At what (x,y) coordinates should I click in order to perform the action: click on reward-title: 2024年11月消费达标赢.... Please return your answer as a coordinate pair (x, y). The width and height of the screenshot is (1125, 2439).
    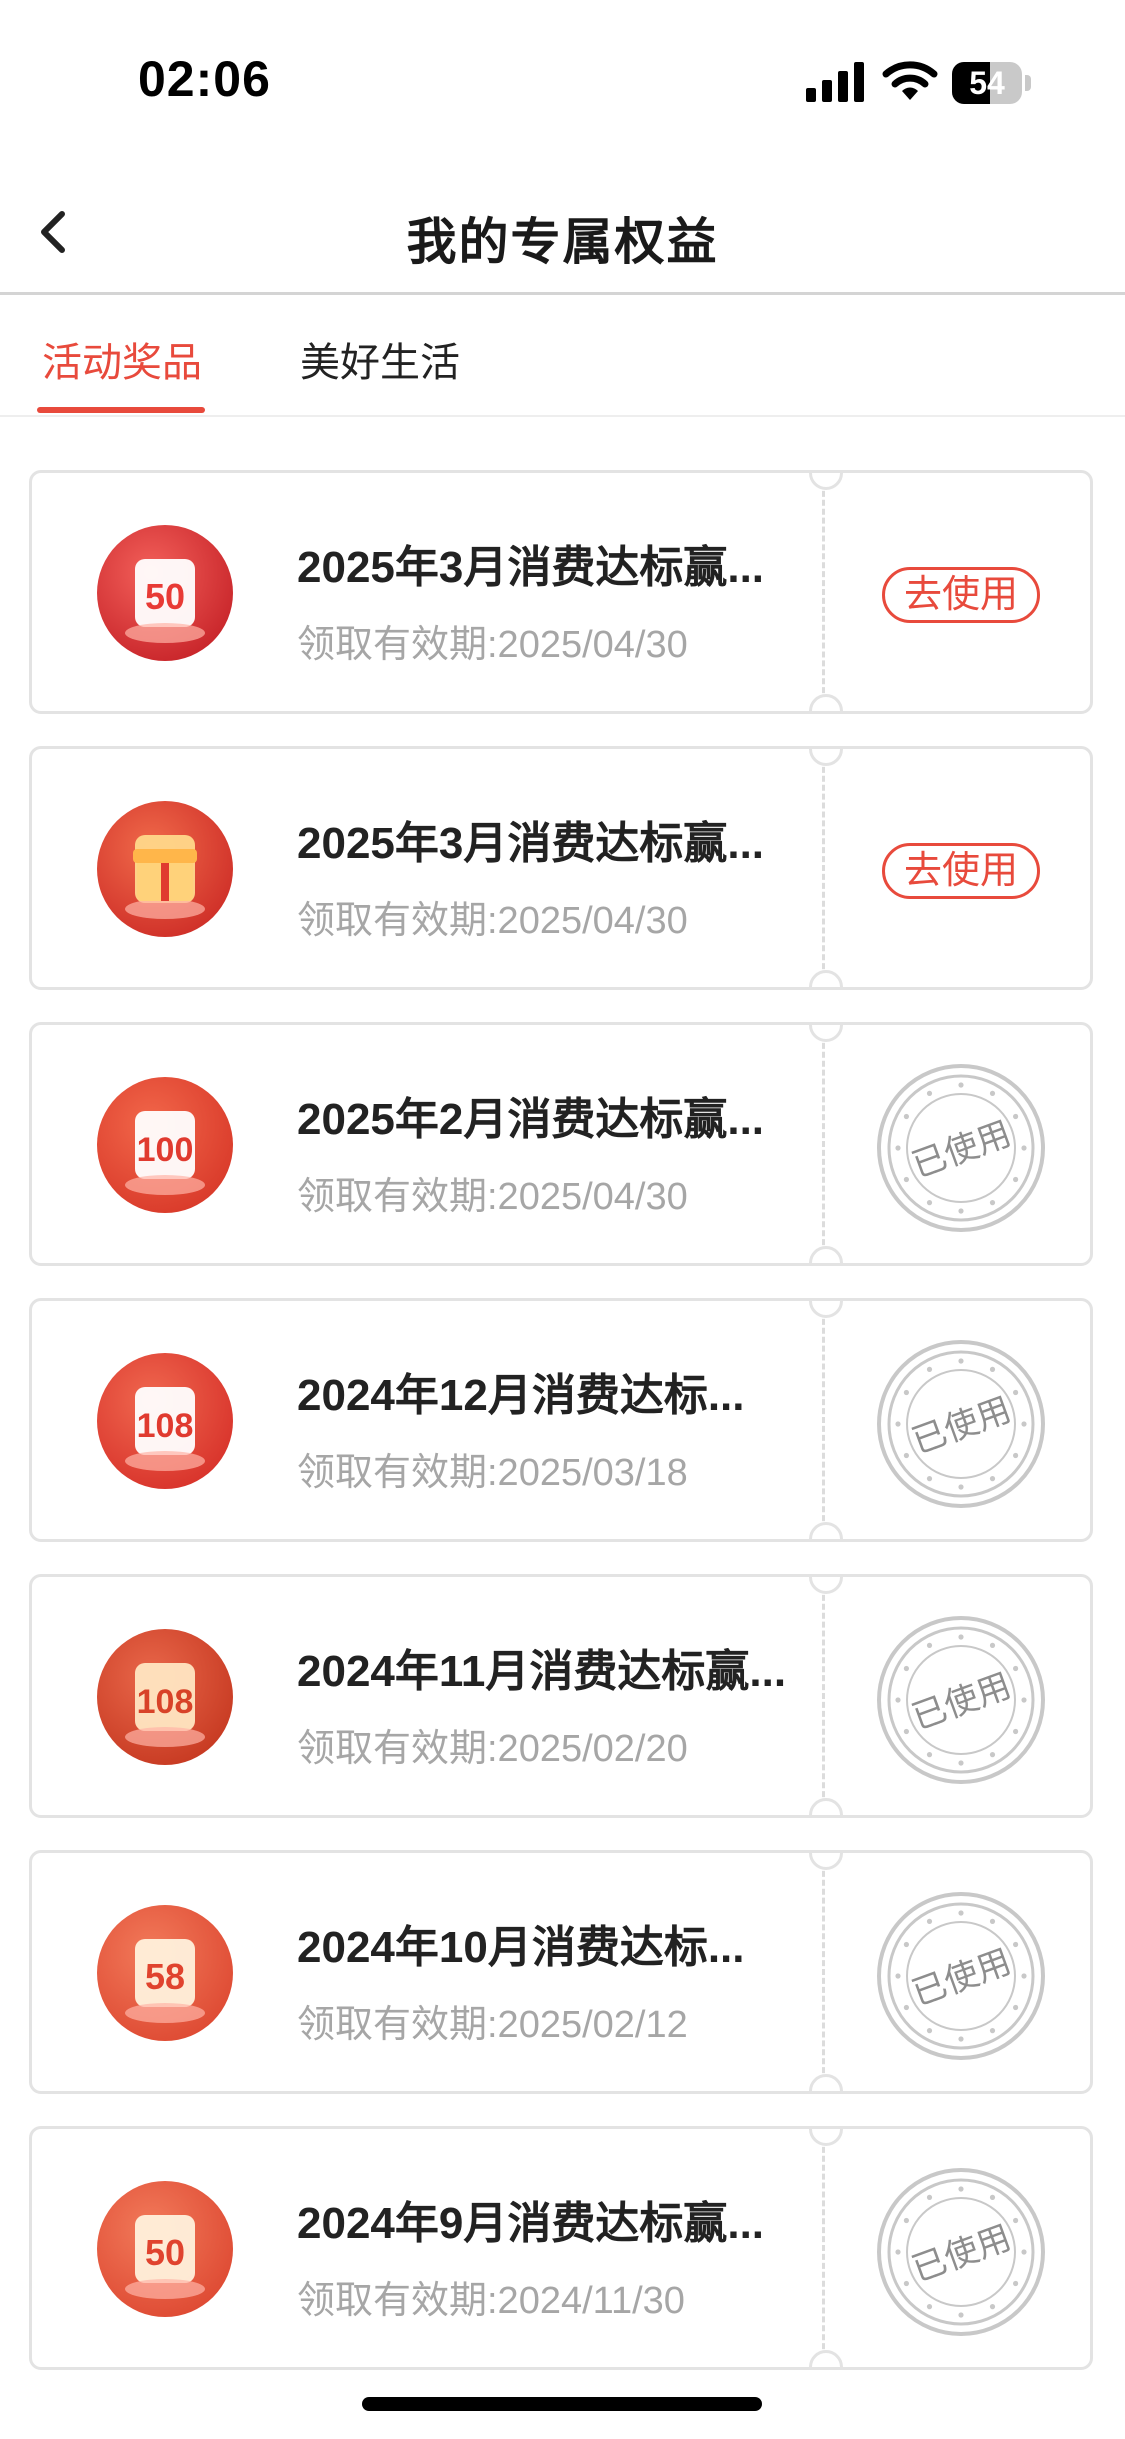
    Looking at the image, I should click on (542, 1671).